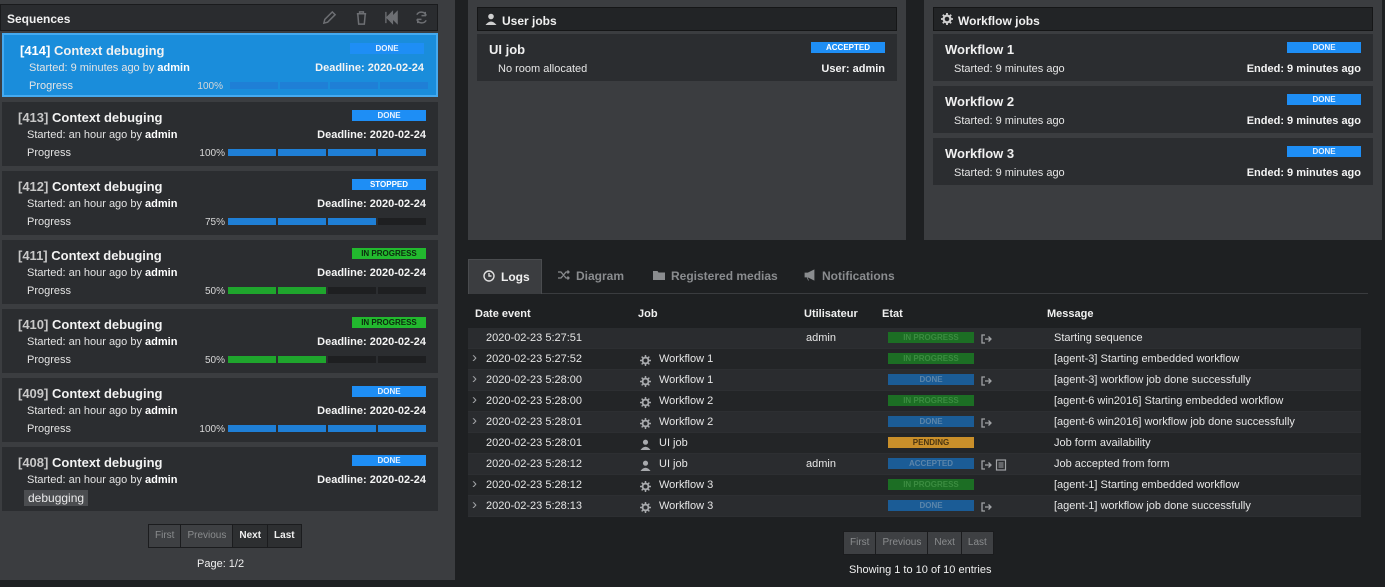 The image size is (1385, 587). Describe the element at coordinates (686, 506) in the screenshot. I see `log-job: Workflow 3` at that location.